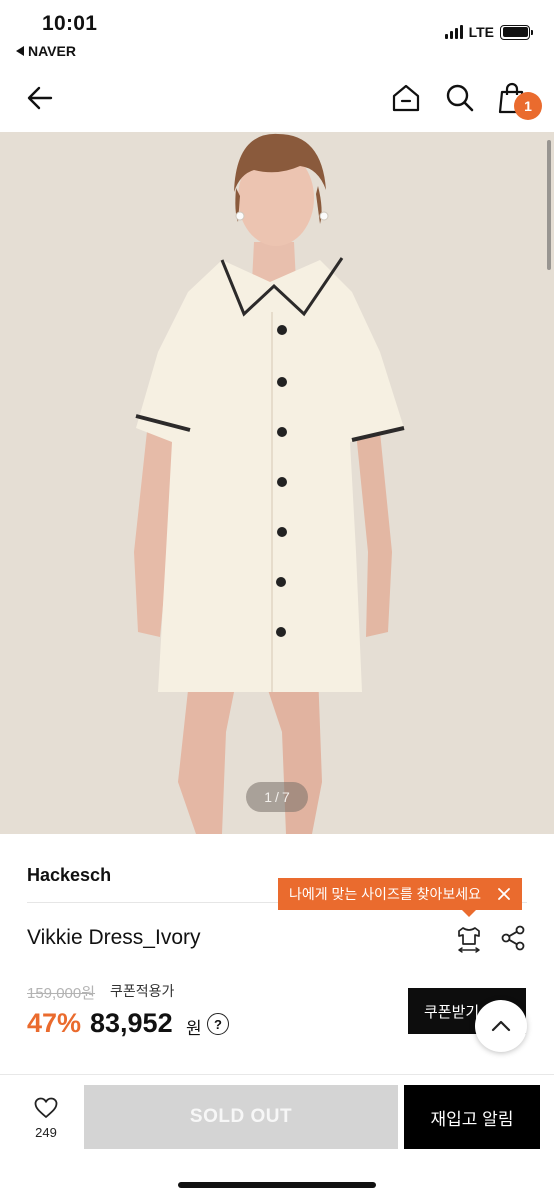  I want to click on chevron-up-icon, so click(501, 1026).